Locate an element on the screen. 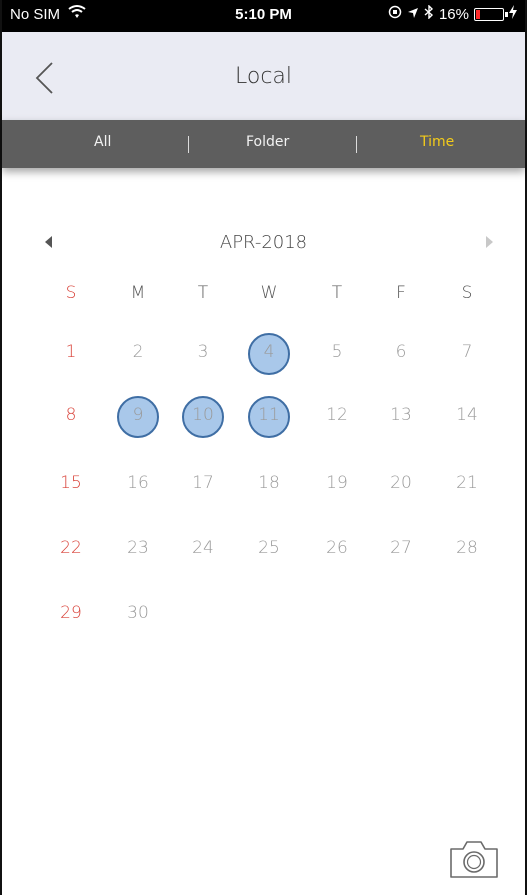 The height and width of the screenshot is (895, 527). calendar-day: 25 is located at coordinates (269, 548).